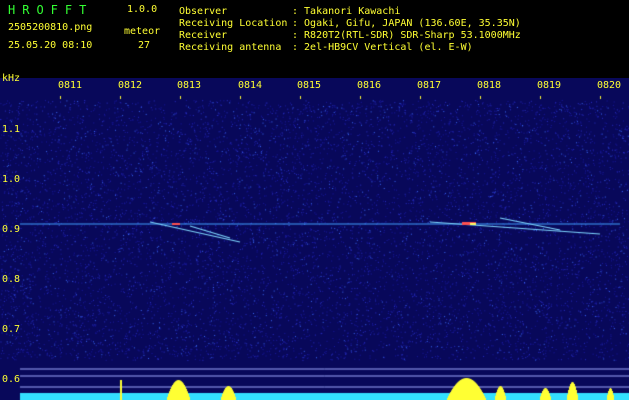 The height and width of the screenshot is (400, 629). What do you see at coordinates (11, 129) in the screenshot?
I see `freq-label-1.1: 1.1` at bounding box center [11, 129].